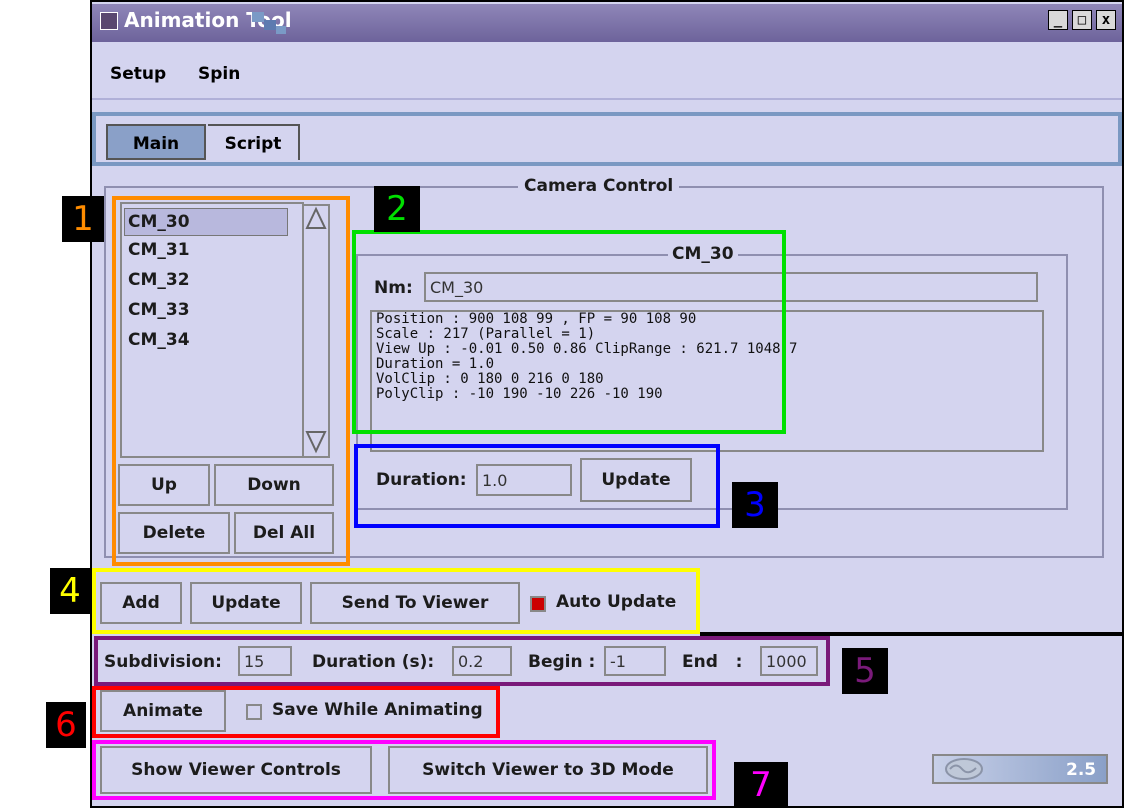 This screenshot has width=1124, height=808. What do you see at coordinates (1058, 20) in the screenshot?
I see `minimize-button: _` at bounding box center [1058, 20].